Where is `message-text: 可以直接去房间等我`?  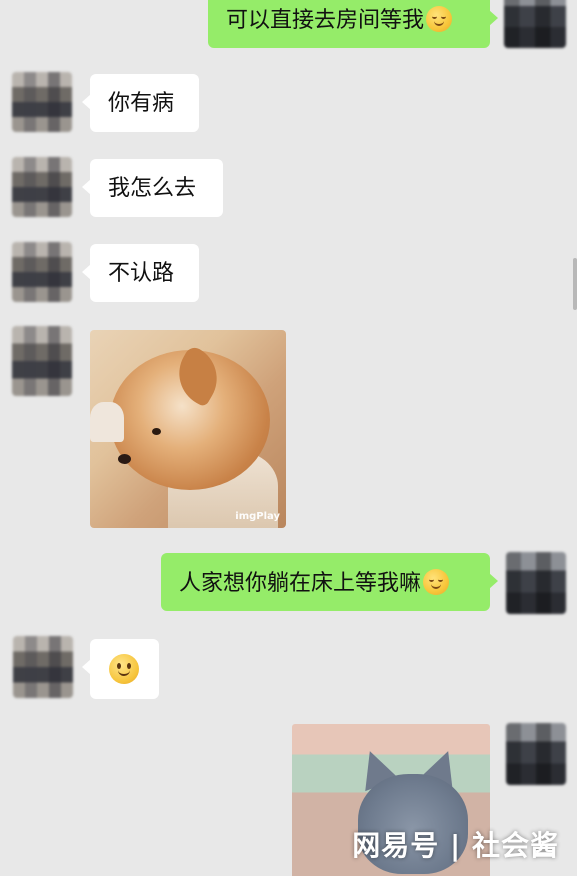 message-text: 可以直接去房间等我 is located at coordinates (325, 20).